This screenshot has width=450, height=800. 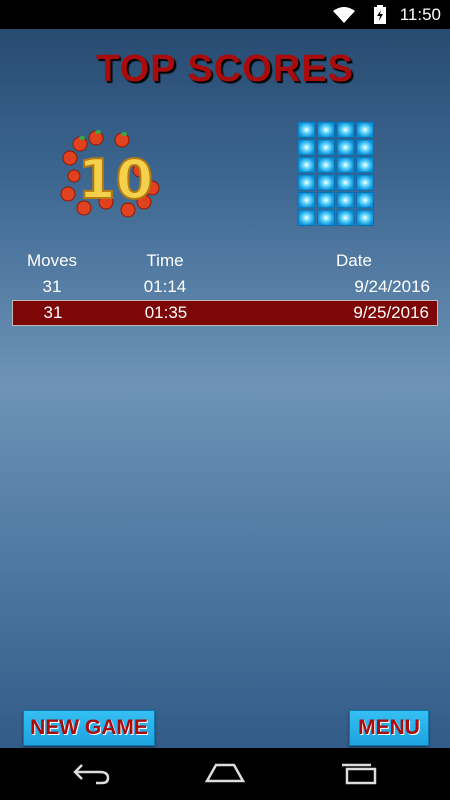 What do you see at coordinates (359, 773) in the screenshot?
I see `recents-icon` at bounding box center [359, 773].